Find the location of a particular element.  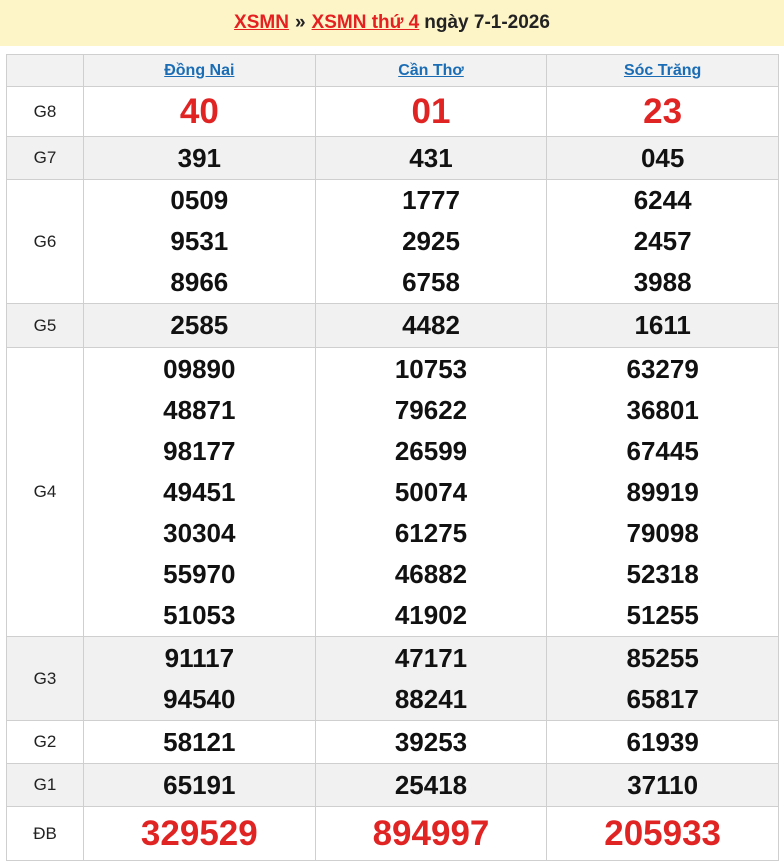

prize-row-db: ĐB 329529 894997 205933 is located at coordinates (392, 833).